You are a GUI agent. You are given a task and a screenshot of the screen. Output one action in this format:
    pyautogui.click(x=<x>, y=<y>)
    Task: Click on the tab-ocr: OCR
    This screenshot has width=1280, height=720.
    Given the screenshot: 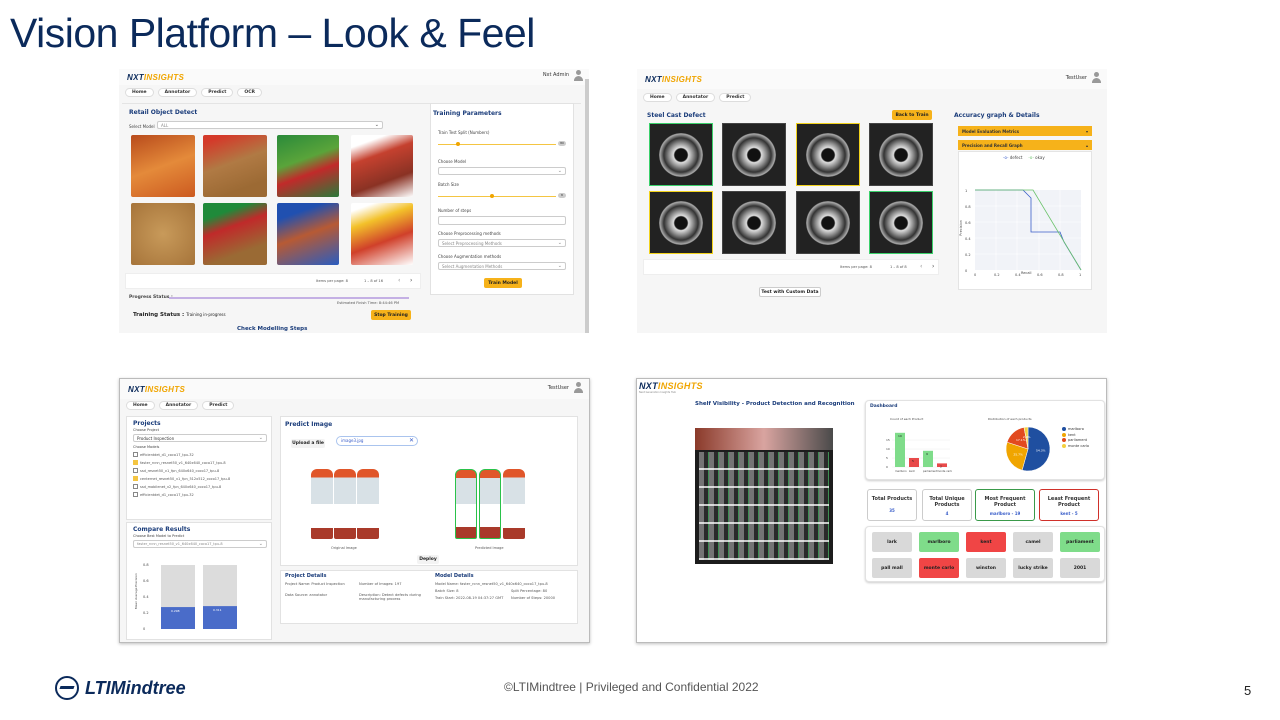 What is the action you would take?
    pyautogui.click(x=249, y=92)
    